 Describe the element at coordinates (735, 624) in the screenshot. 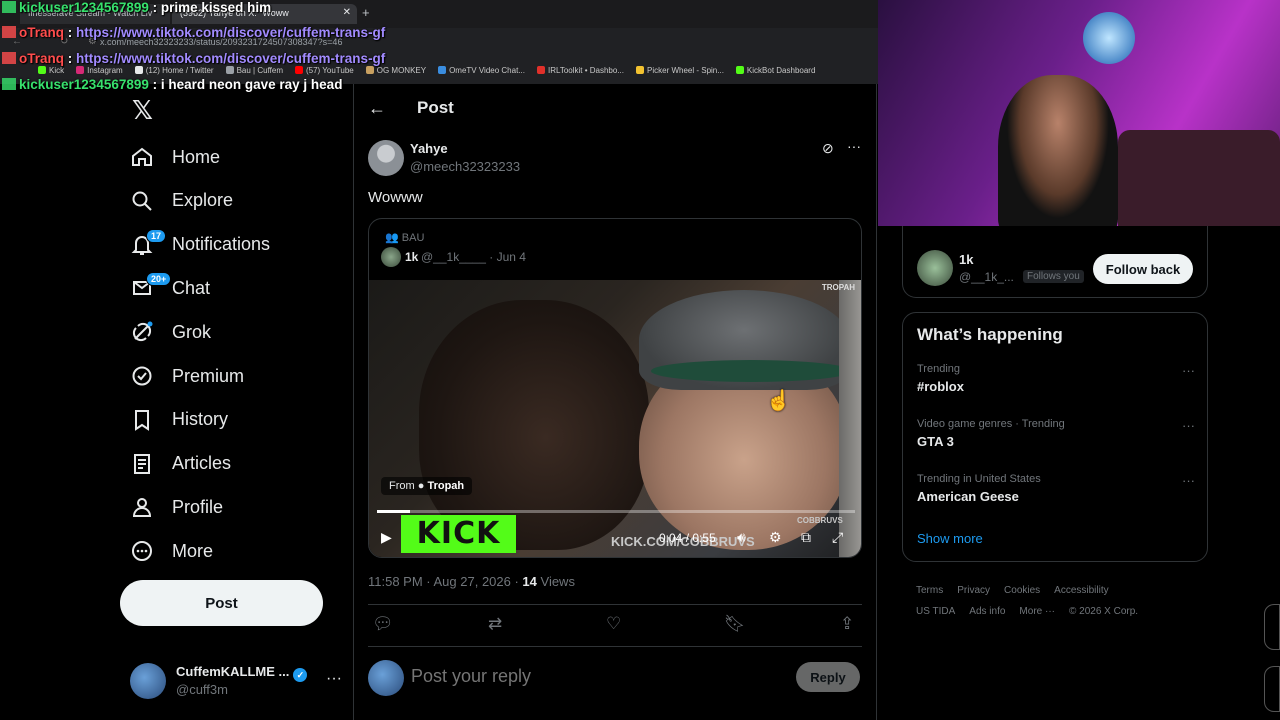

I see `bookmark-icon: 🔖︎` at that location.